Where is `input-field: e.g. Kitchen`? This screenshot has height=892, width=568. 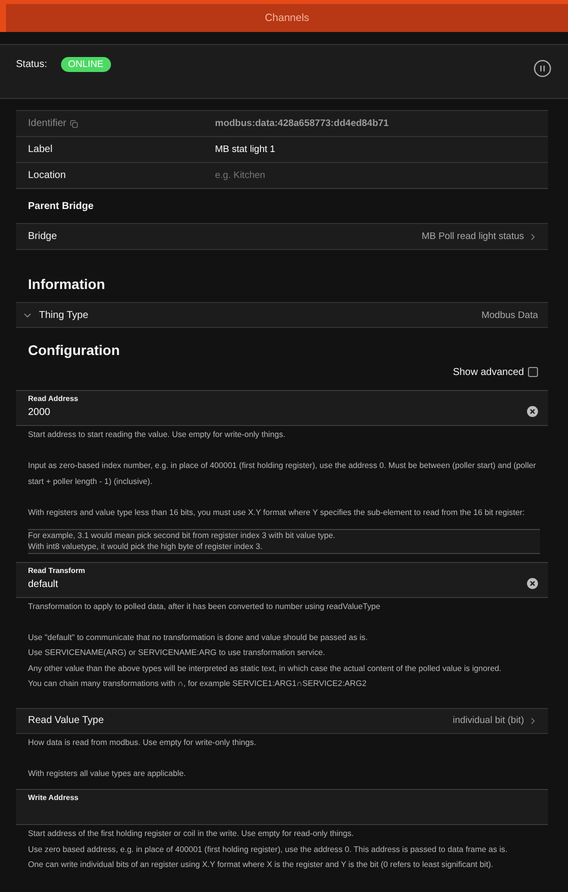 input-field: e.g. Kitchen is located at coordinates (375, 175).